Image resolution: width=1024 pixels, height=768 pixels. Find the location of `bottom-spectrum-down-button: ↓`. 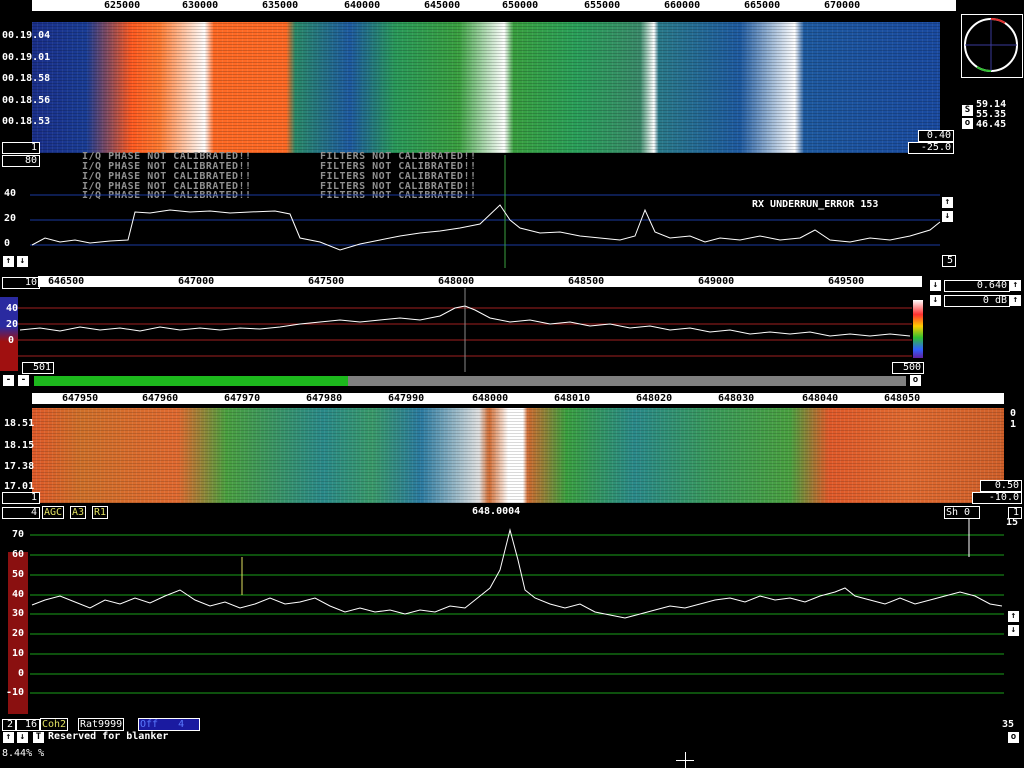

bottom-spectrum-down-button: ↓ is located at coordinates (1013, 630).